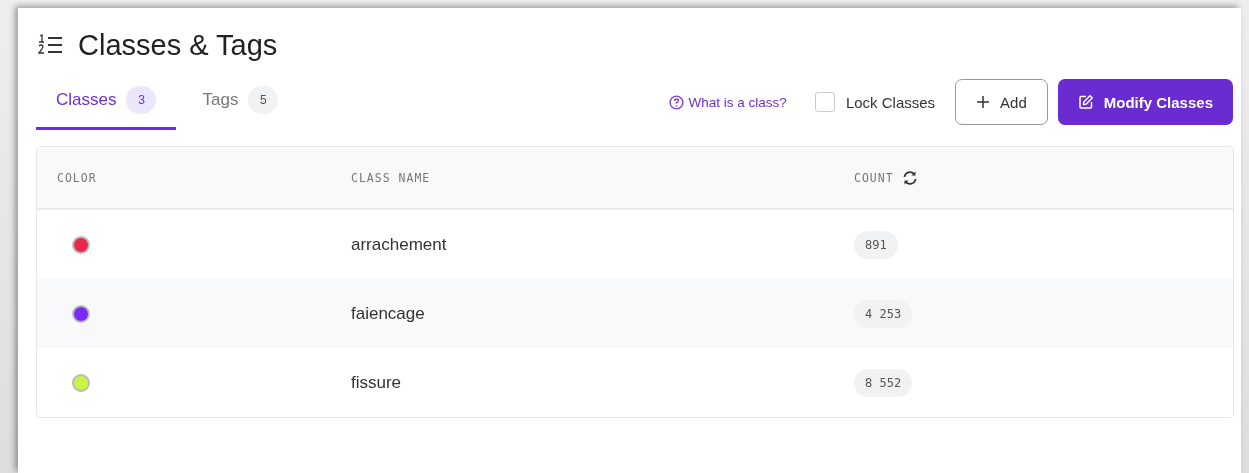 This screenshot has height=473, width=1249. What do you see at coordinates (388, 313) in the screenshot?
I see `class-name: faiencage` at bounding box center [388, 313].